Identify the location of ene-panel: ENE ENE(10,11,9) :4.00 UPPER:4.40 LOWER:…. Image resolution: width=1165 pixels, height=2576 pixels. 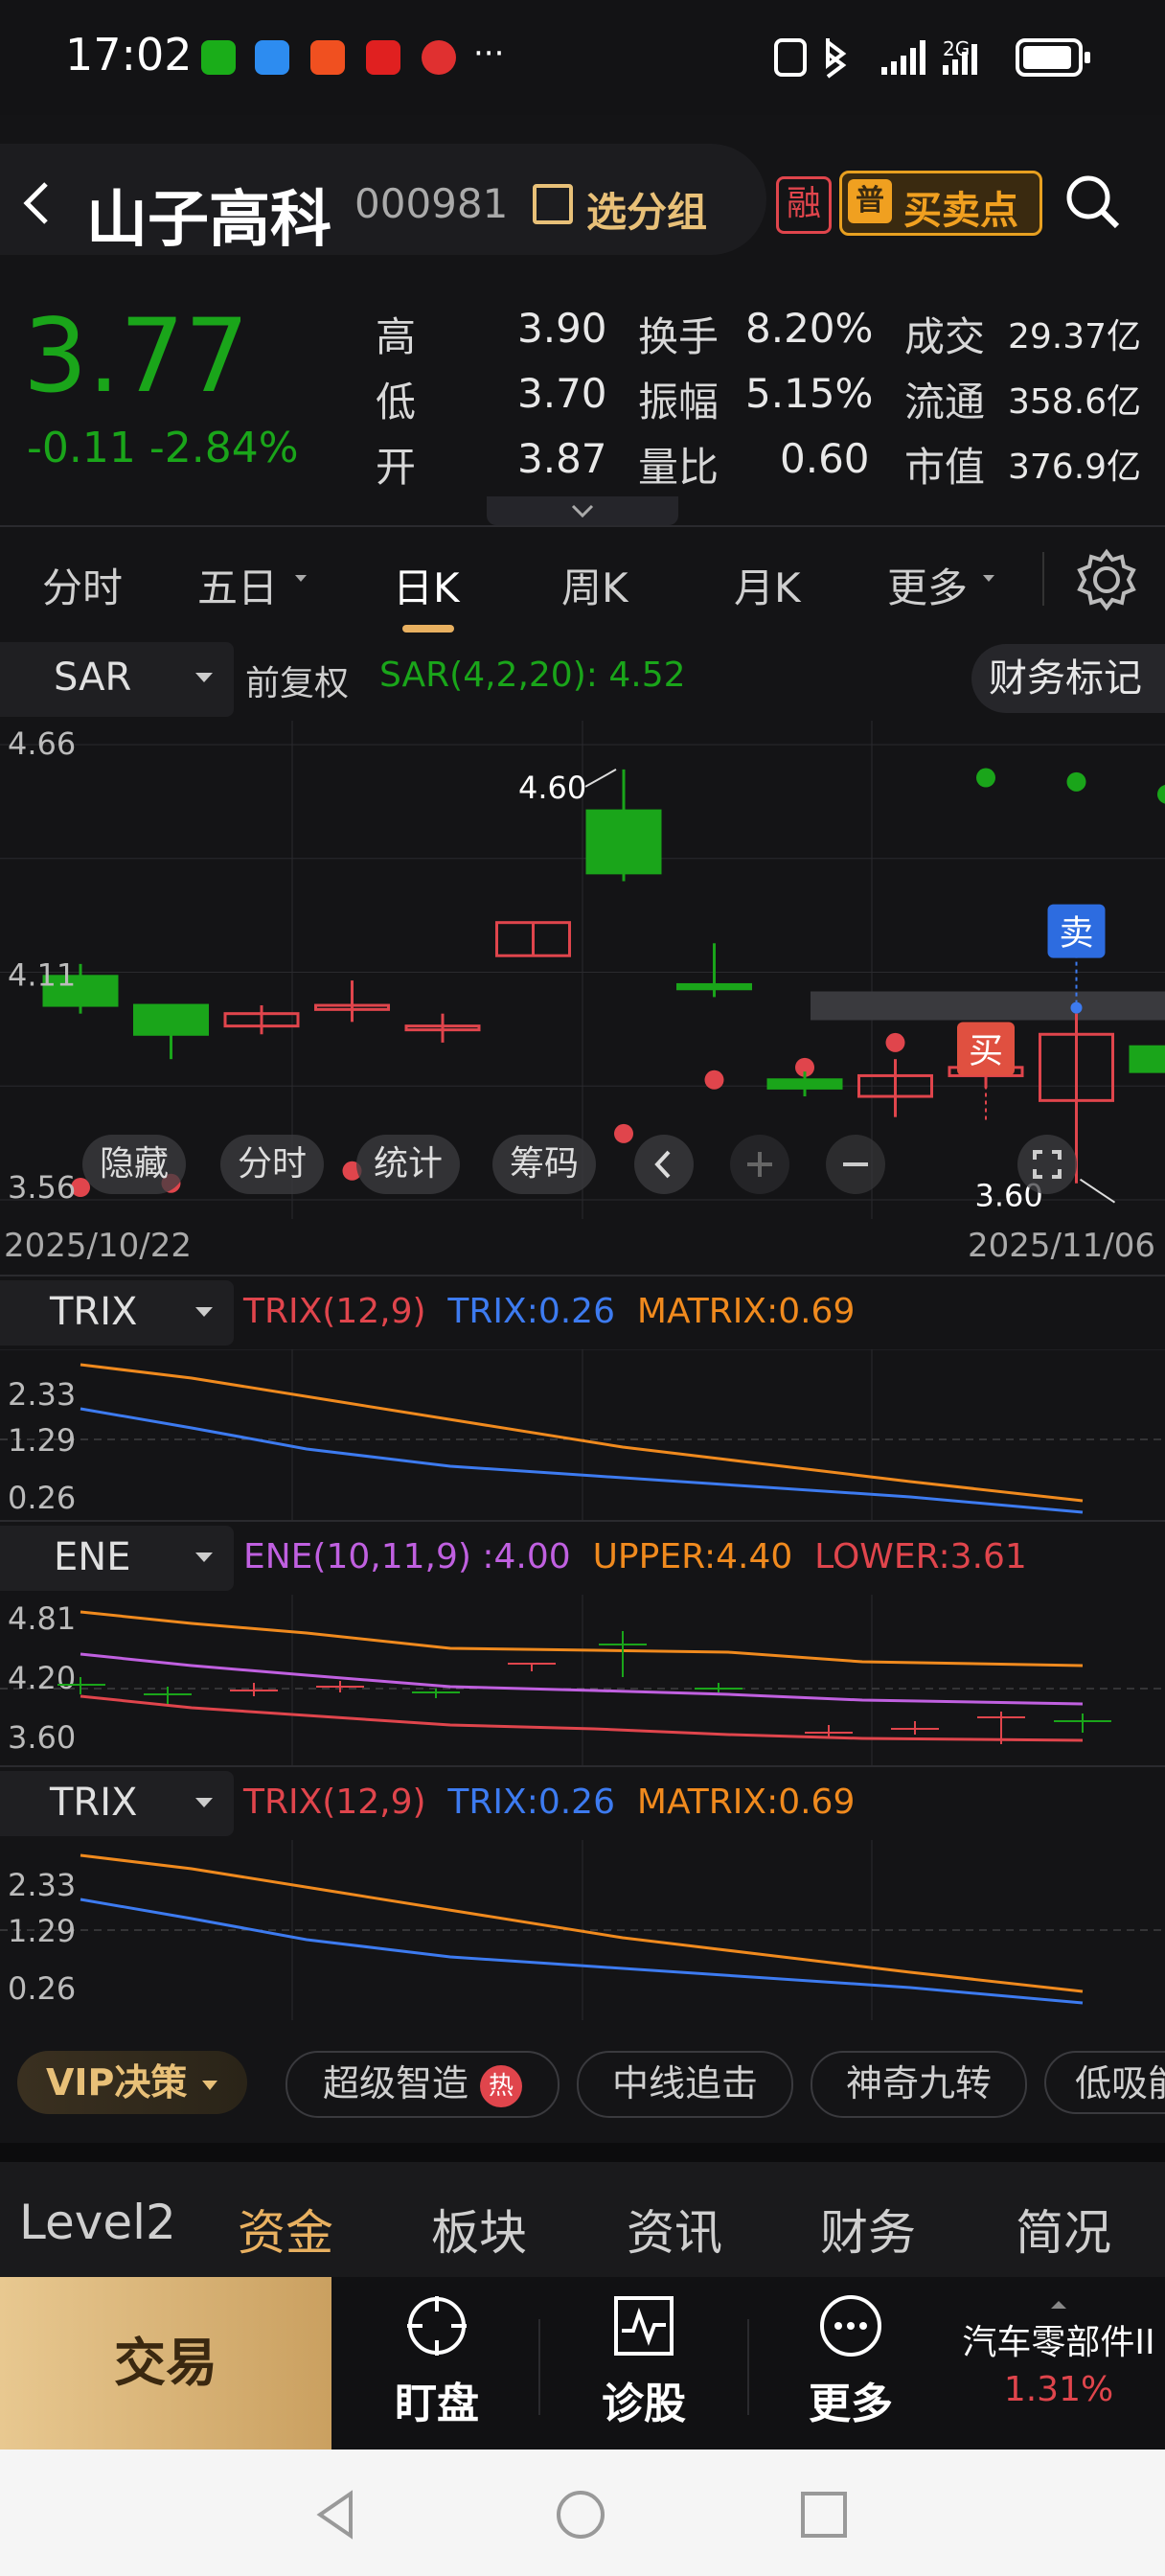
(582, 1642).